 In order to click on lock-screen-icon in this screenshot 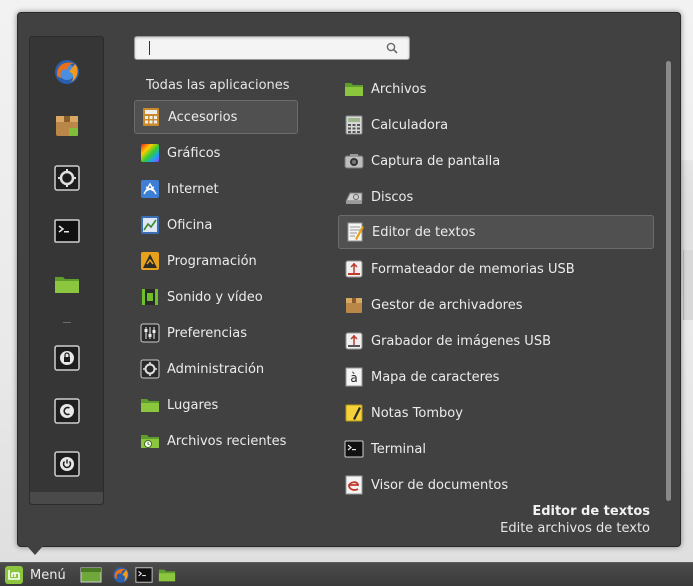, I will do `click(67, 358)`.